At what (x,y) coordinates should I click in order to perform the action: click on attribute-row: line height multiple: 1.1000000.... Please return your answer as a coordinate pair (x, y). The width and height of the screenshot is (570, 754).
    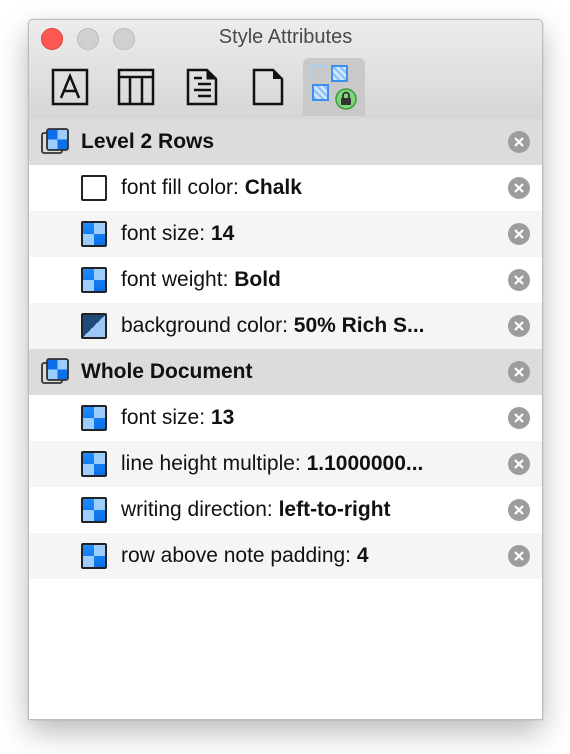
    Looking at the image, I should click on (285, 464).